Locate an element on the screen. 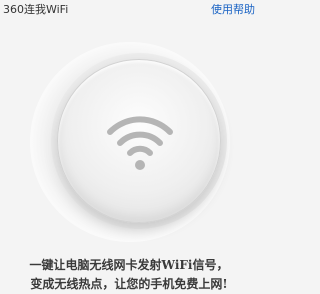 The width and height of the screenshot is (320, 294). description-line-1: 一键让电脑无线网卡发射WiFi信号， is located at coordinates (129, 265).